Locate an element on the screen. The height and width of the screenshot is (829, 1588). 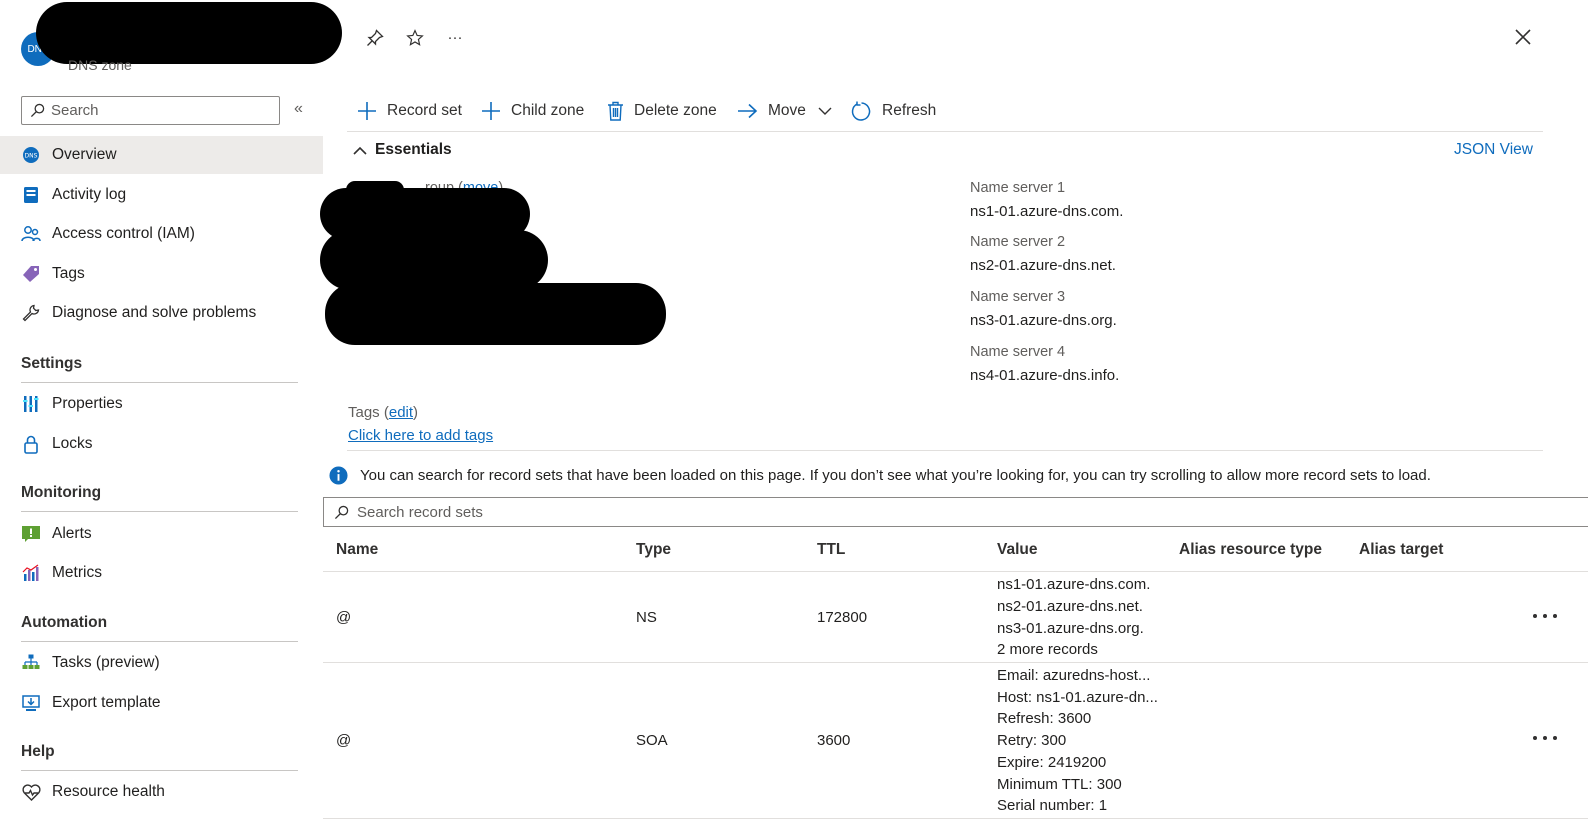
record-ttl: 172800 is located at coordinates (842, 617).